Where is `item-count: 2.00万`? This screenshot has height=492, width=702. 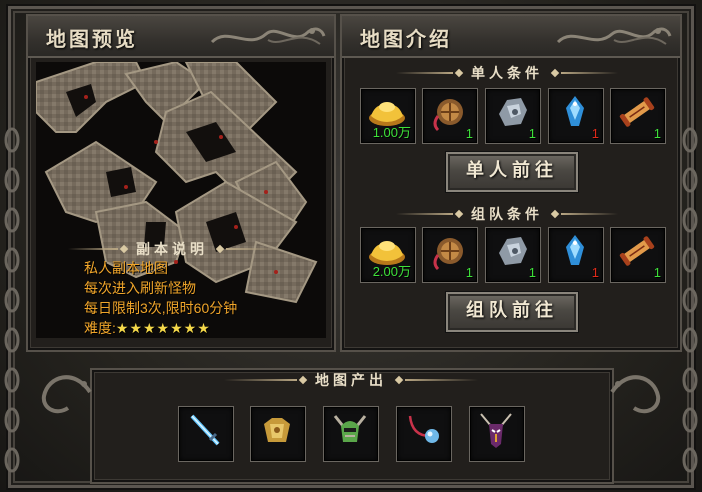 item-count: 2.00万 is located at coordinates (391, 271).